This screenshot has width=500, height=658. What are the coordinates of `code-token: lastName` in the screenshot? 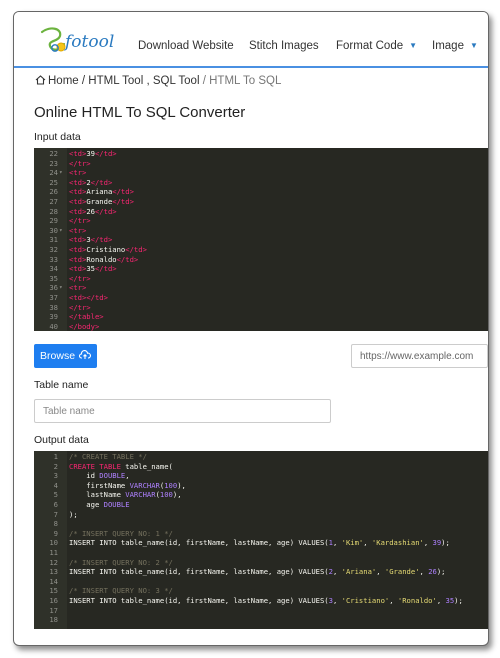 It's located at (97, 495).